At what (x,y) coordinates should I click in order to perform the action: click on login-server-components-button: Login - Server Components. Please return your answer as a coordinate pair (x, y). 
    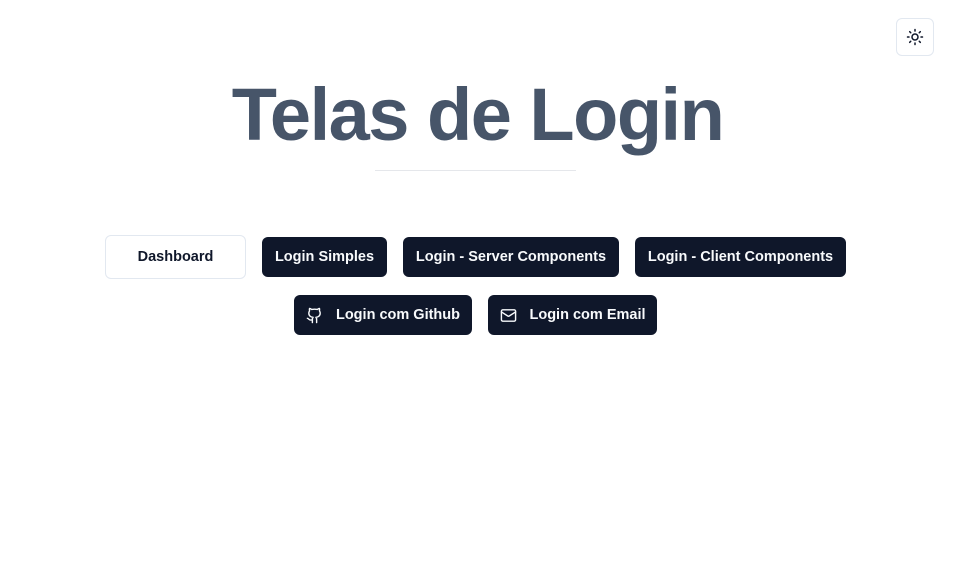
    Looking at the image, I should click on (511, 257).